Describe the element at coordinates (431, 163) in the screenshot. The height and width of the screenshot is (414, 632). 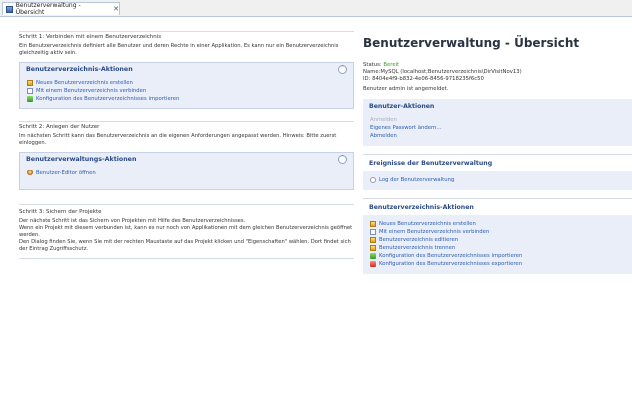
I see `events-title: Ereignisse der Benutzerverwaltung` at that location.